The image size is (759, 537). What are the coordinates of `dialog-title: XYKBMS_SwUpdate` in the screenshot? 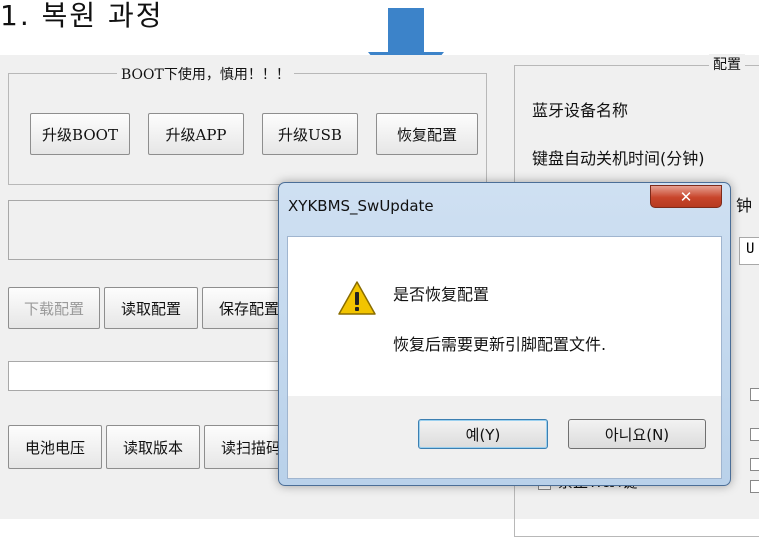 It's located at (361, 206).